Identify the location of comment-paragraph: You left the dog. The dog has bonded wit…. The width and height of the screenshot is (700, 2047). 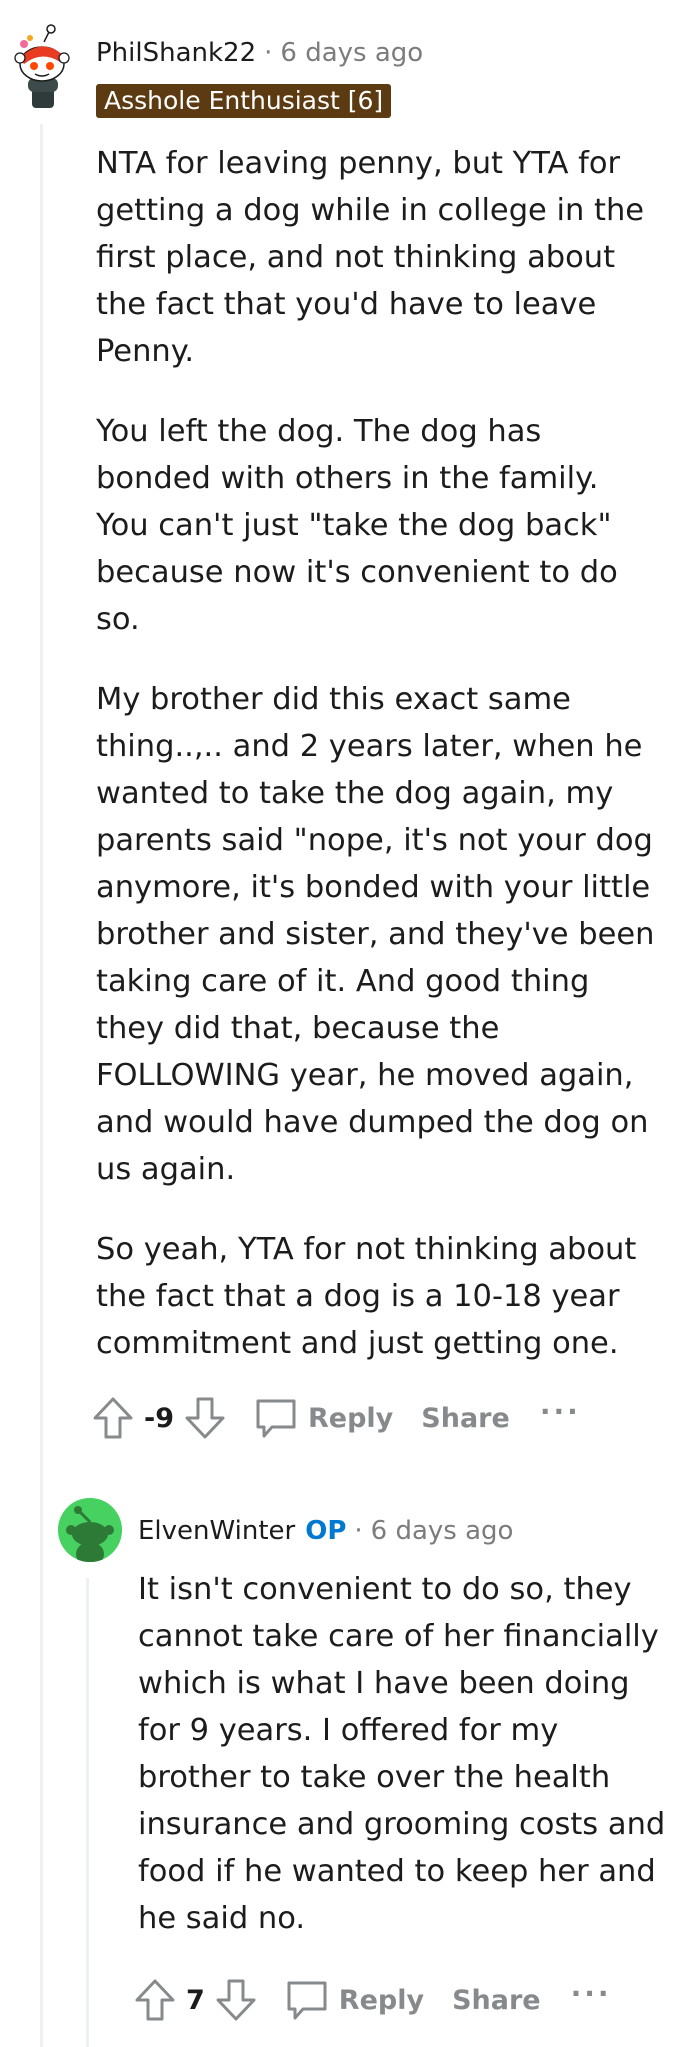
(357, 525).